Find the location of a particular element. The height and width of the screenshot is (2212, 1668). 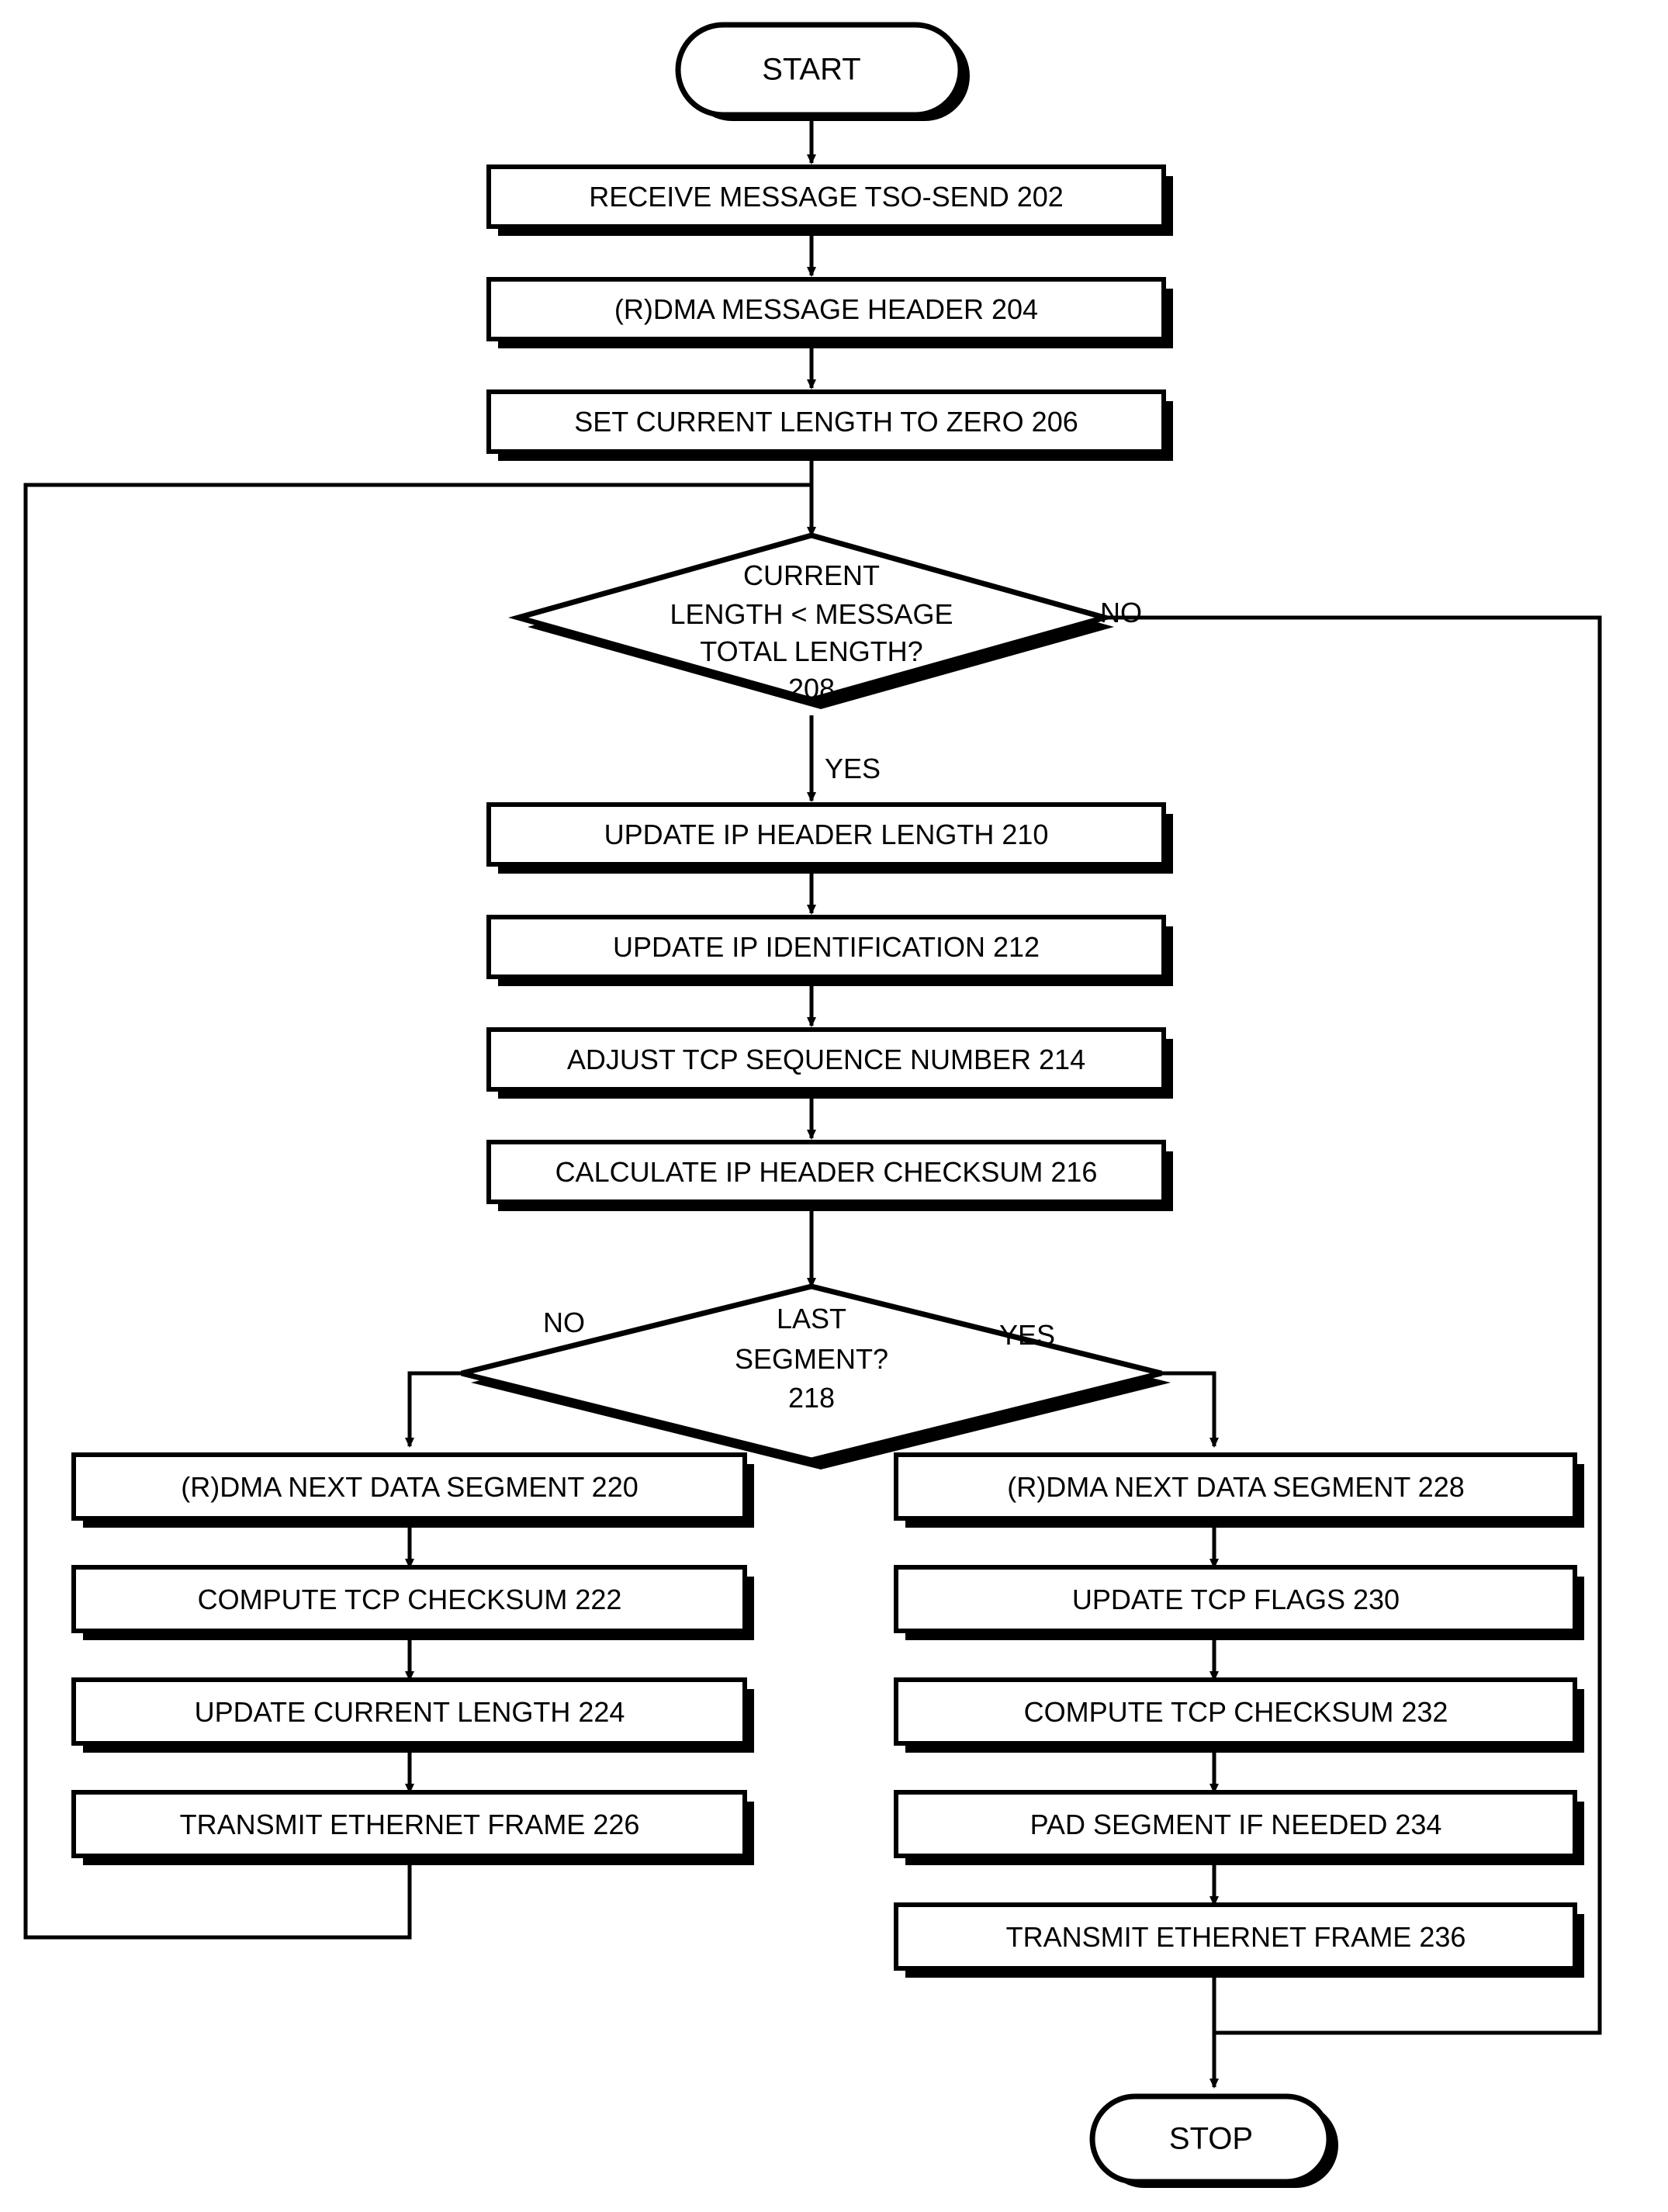

process-label-236: TRANSMIT ETHERNET FRAME 236 is located at coordinates (1235, 1936).